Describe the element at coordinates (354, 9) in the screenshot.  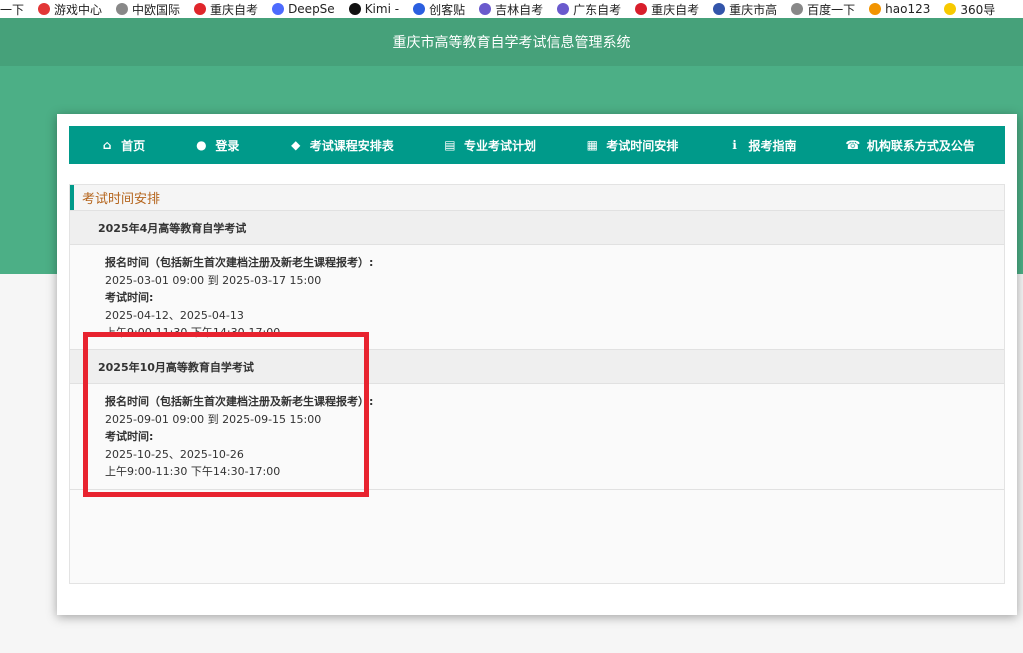
I see `kimi-icon` at that location.